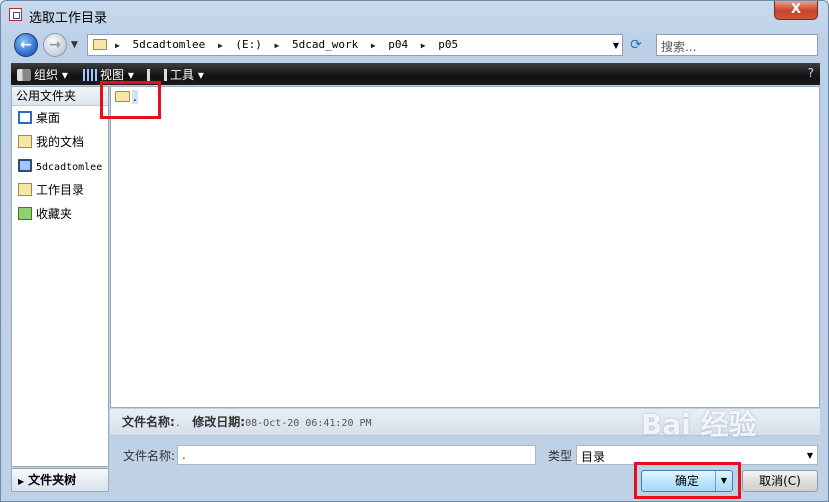 The image size is (829, 502). Describe the element at coordinates (809, 455) in the screenshot. I see `chevron-down-icon: ▼` at that location.